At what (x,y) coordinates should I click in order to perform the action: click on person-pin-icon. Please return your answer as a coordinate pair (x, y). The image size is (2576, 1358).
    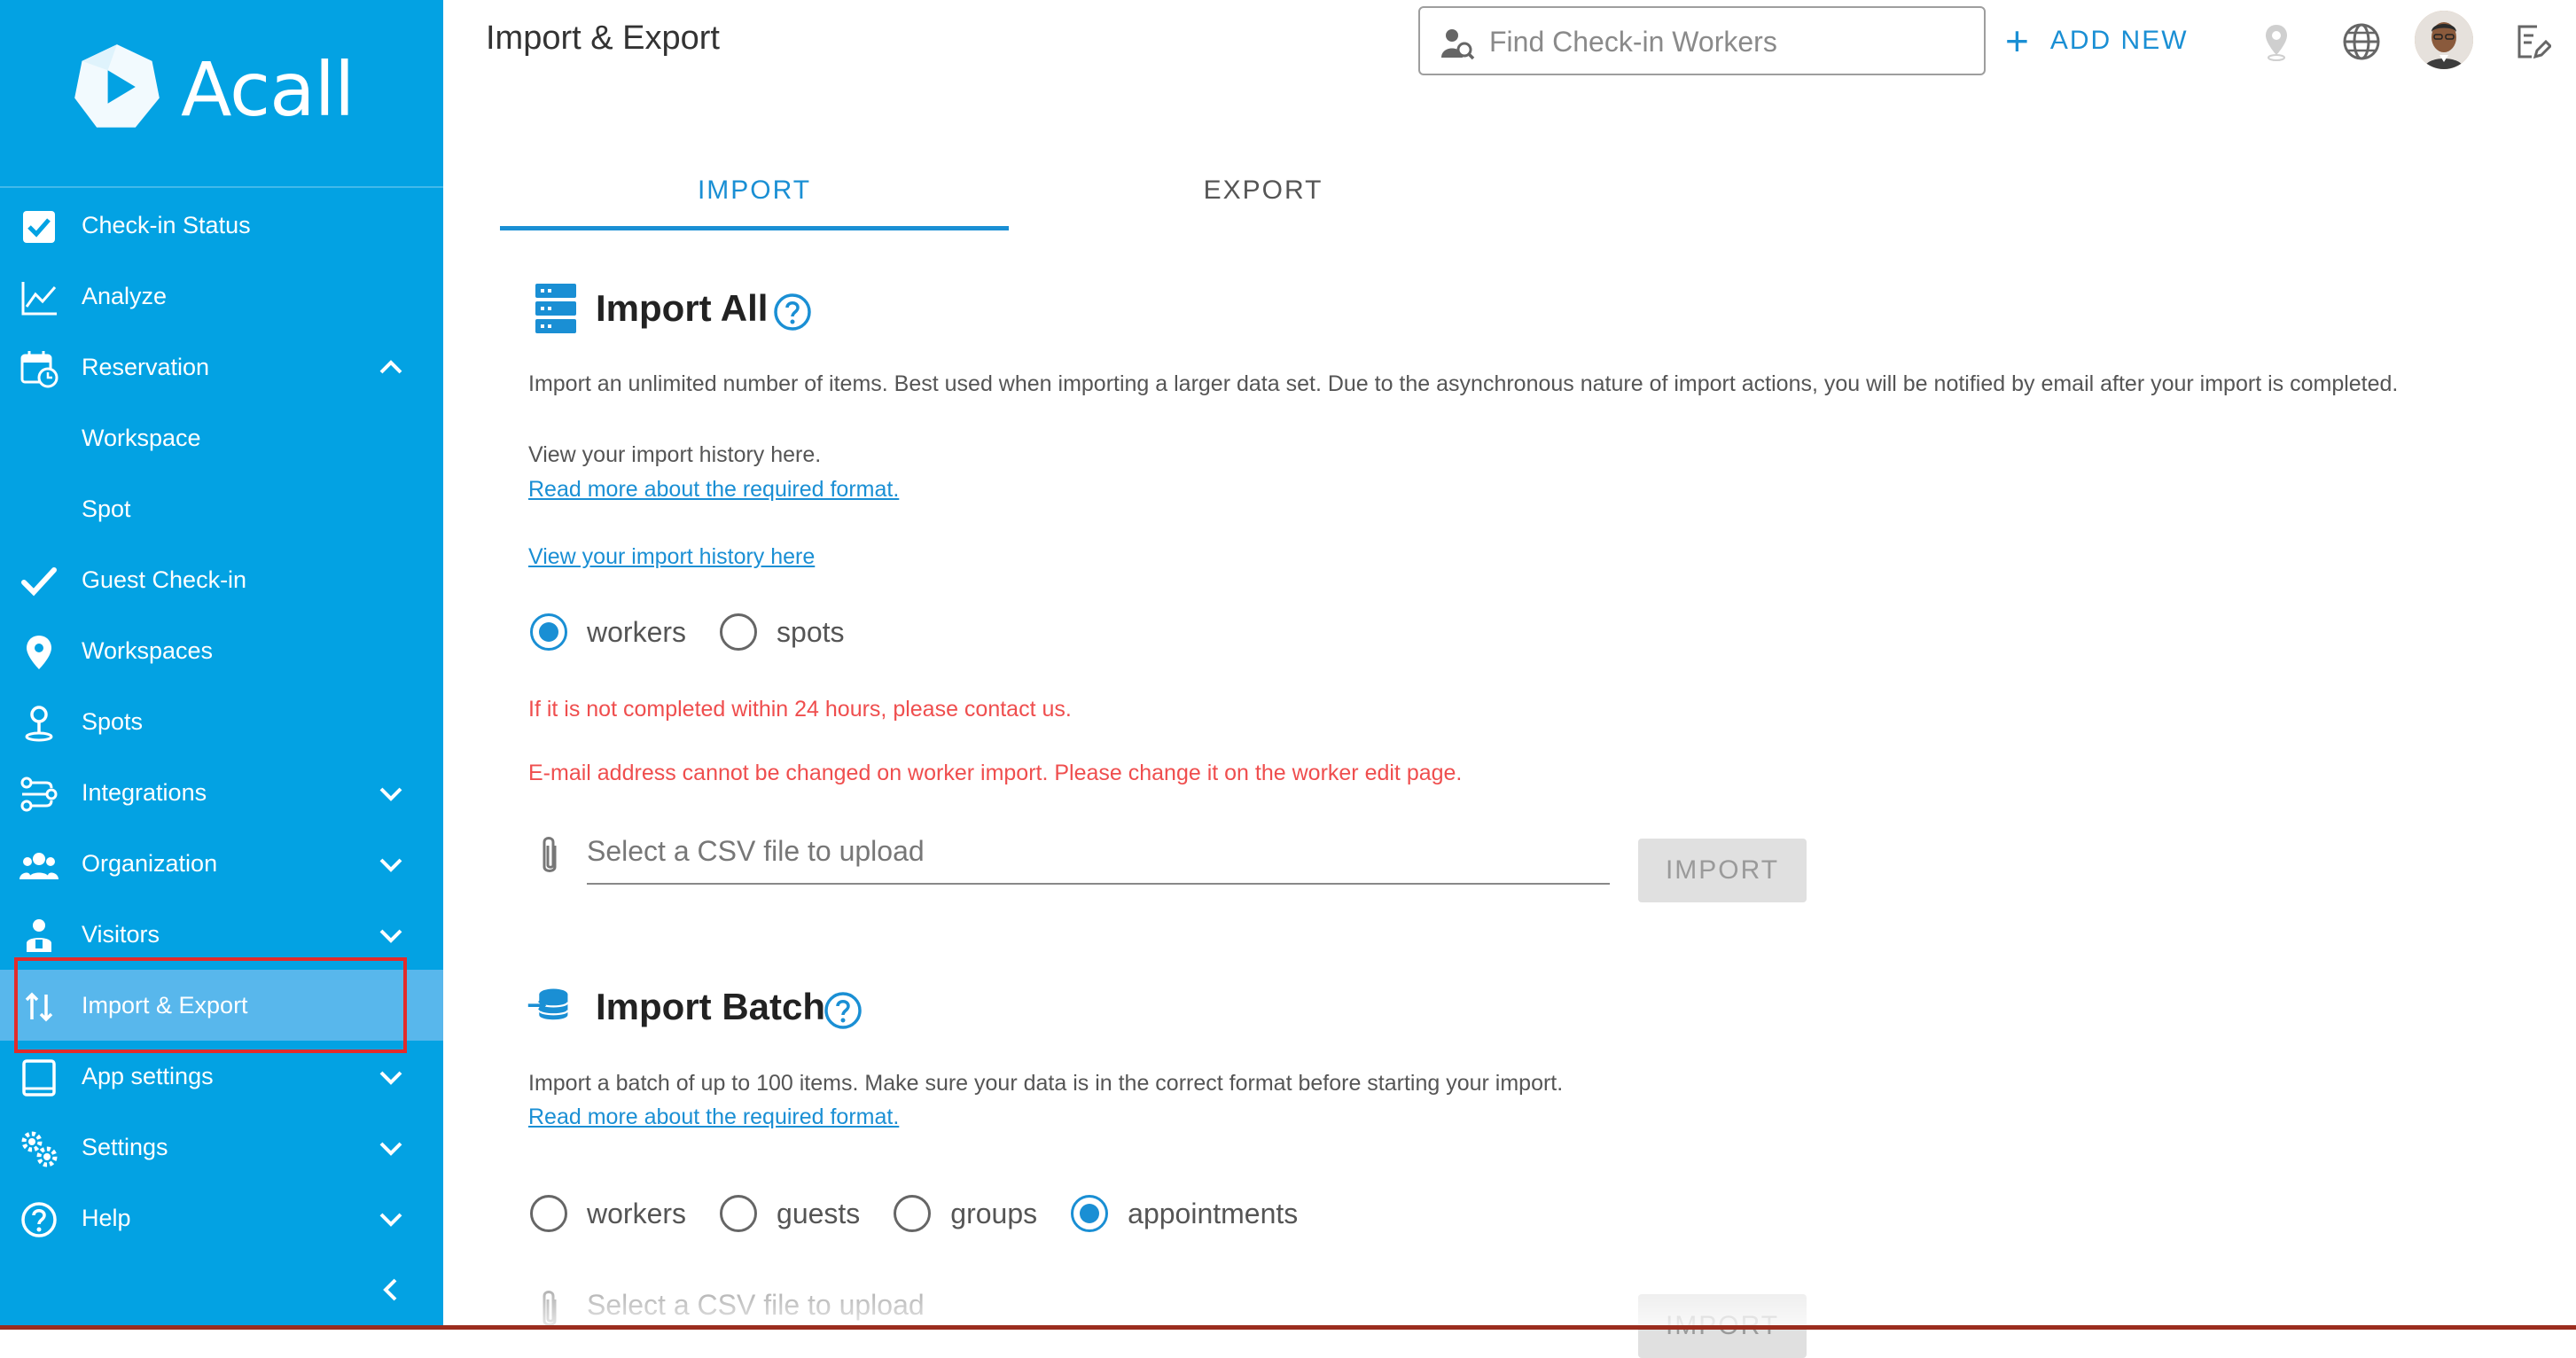
    Looking at the image, I should click on (39, 723).